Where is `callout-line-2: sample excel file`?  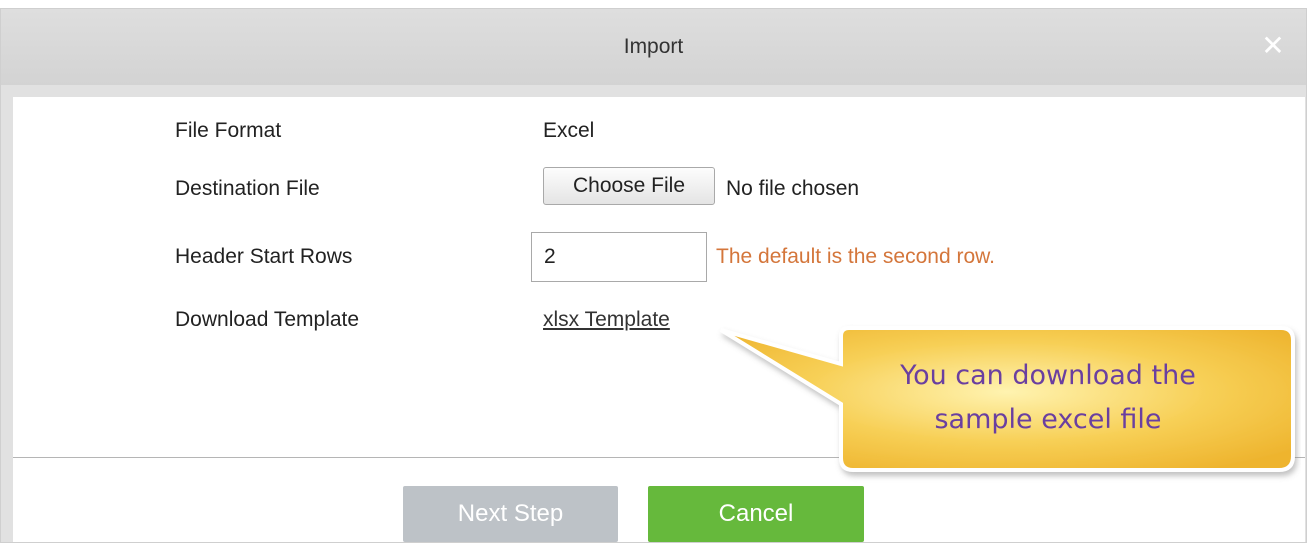
callout-line-2: sample excel file is located at coordinates (1048, 419).